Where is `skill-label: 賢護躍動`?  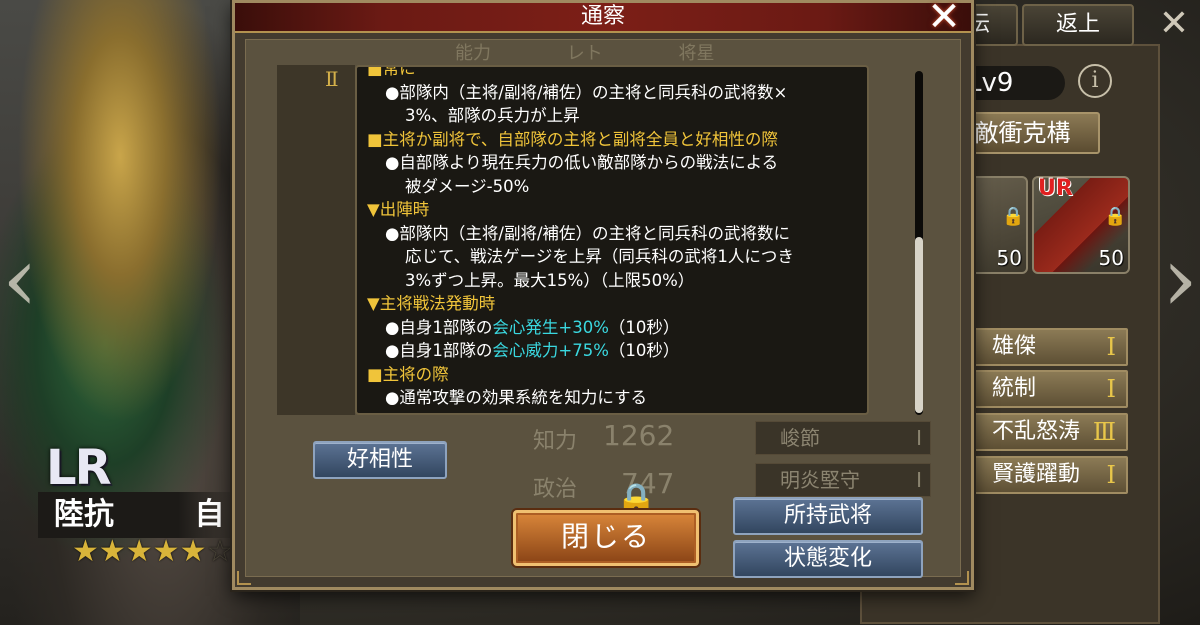 skill-label: 賢護躍動 is located at coordinates (1036, 474).